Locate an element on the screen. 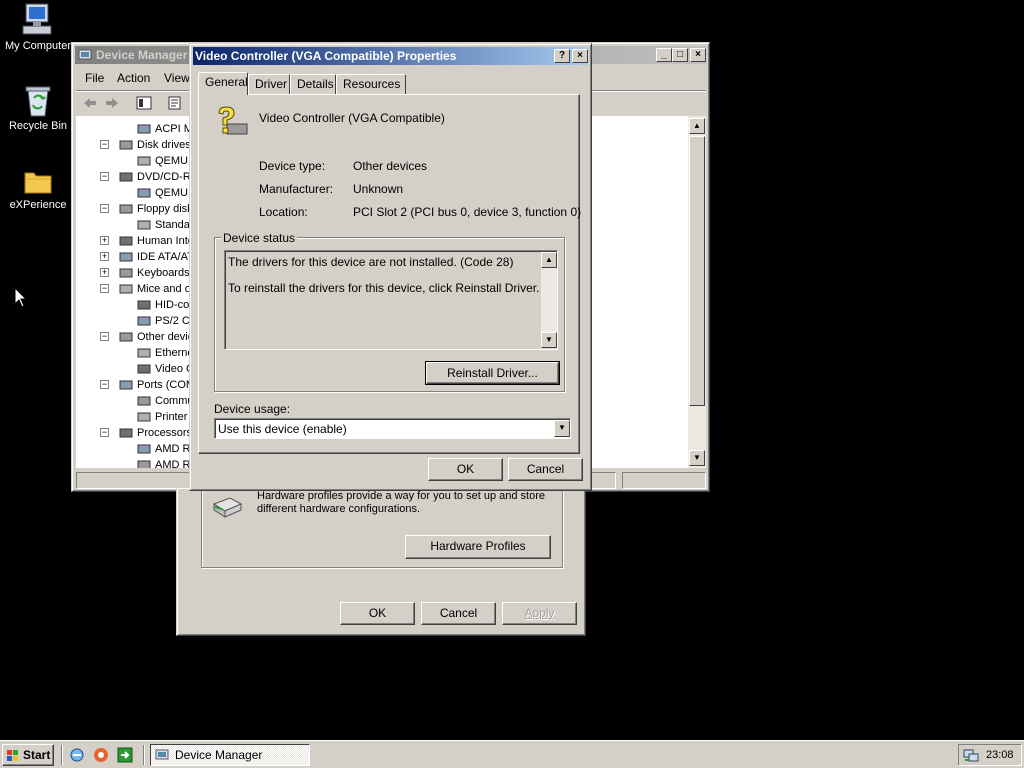 This screenshot has width=1024, height=768. maximize-button: □ is located at coordinates (680, 55).